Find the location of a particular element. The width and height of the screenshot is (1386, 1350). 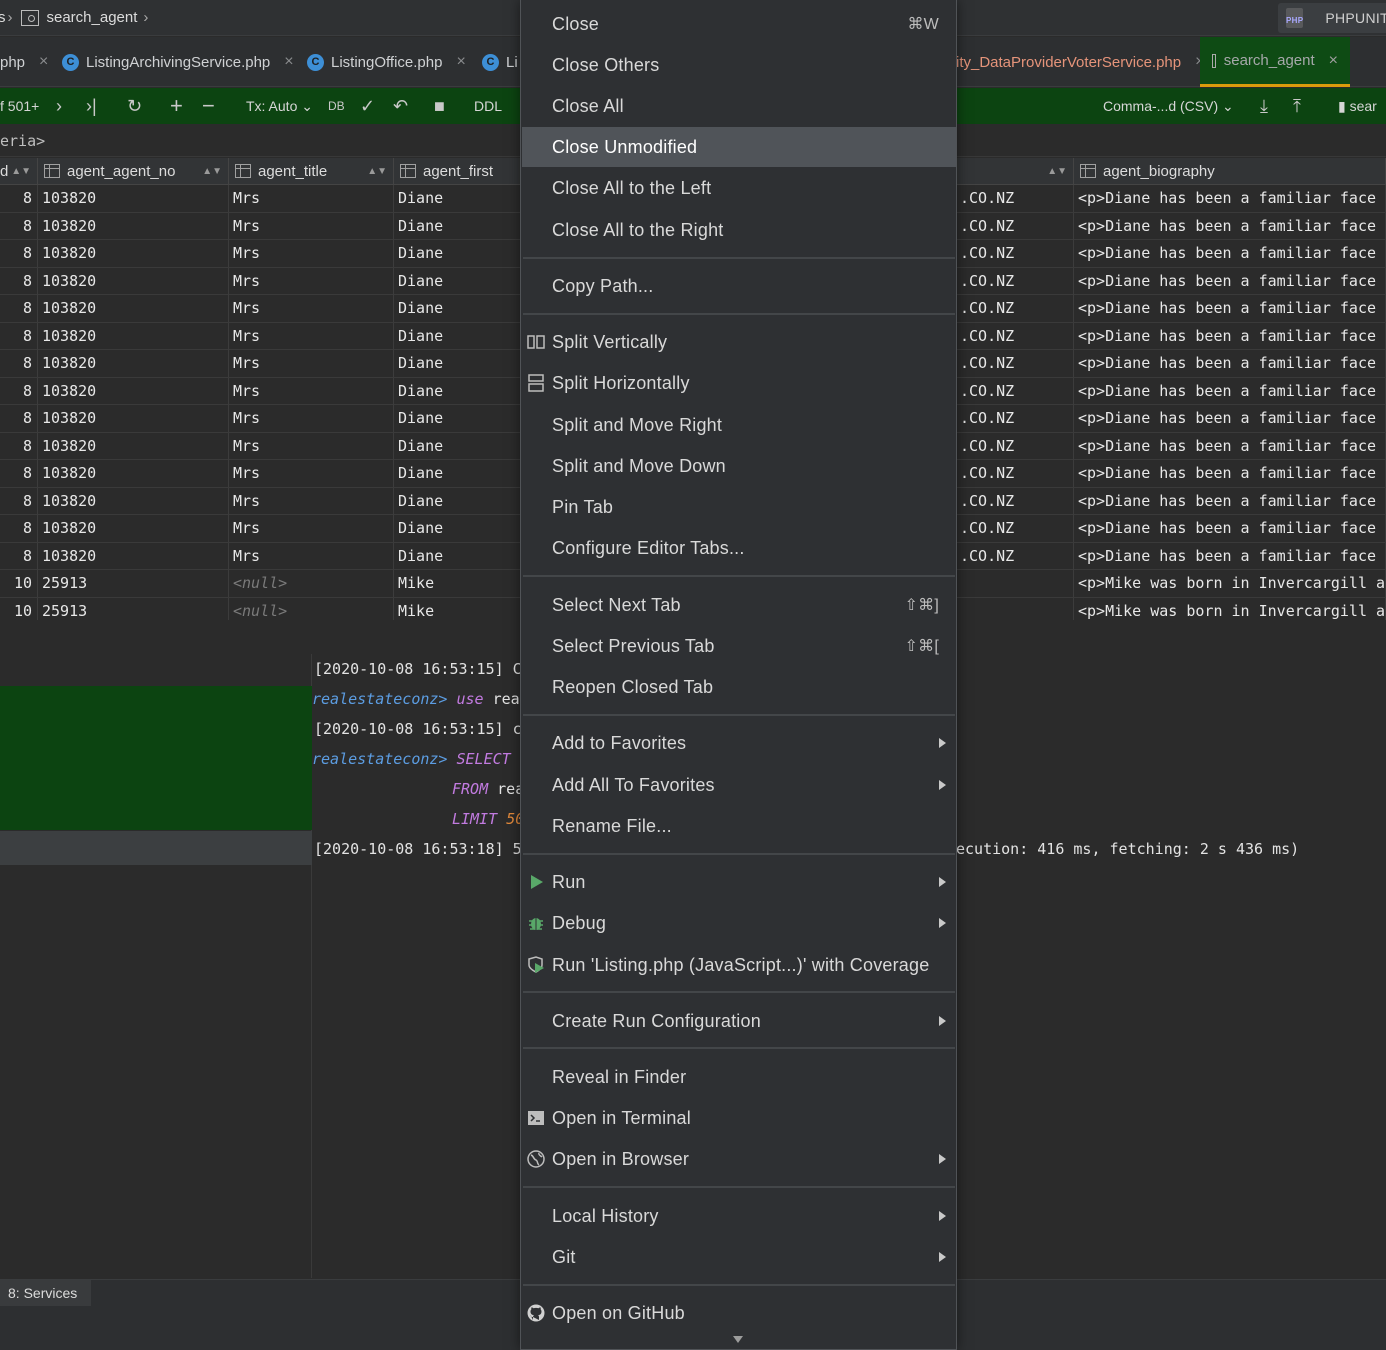

menu-item-pin-tab: Pin Tab is located at coordinates (739, 507).